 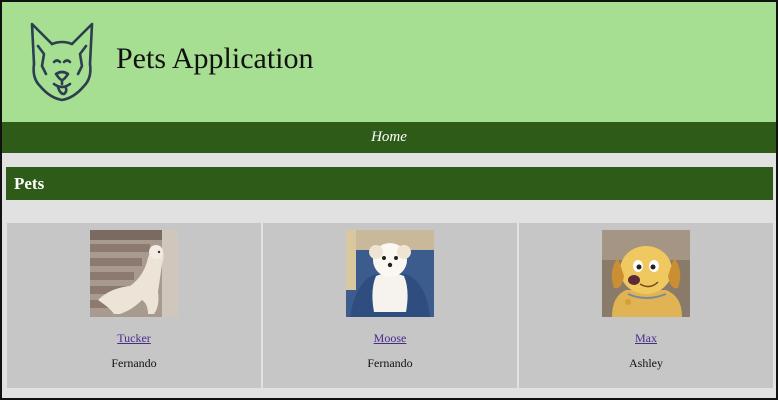 I want to click on nav-home-link: Home, so click(x=389, y=137).